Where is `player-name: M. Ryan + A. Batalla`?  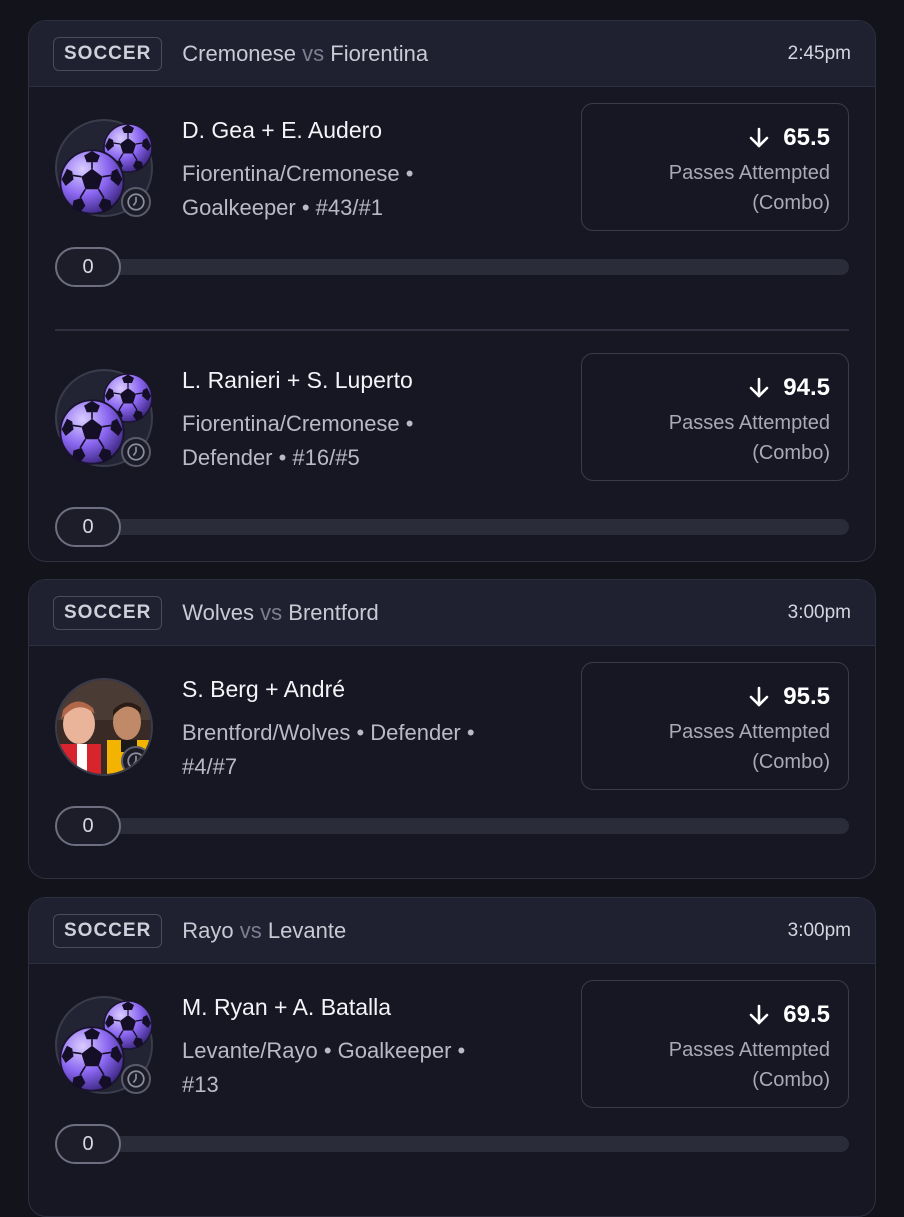
player-name: M. Ryan + A. Batalla is located at coordinates (287, 1007).